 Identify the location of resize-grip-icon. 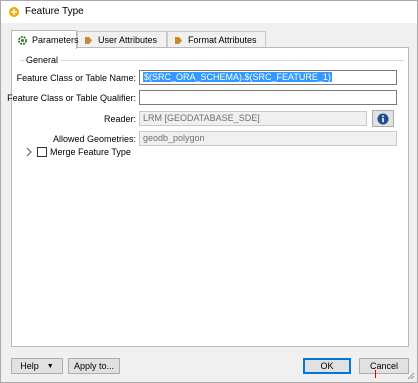
(411, 376).